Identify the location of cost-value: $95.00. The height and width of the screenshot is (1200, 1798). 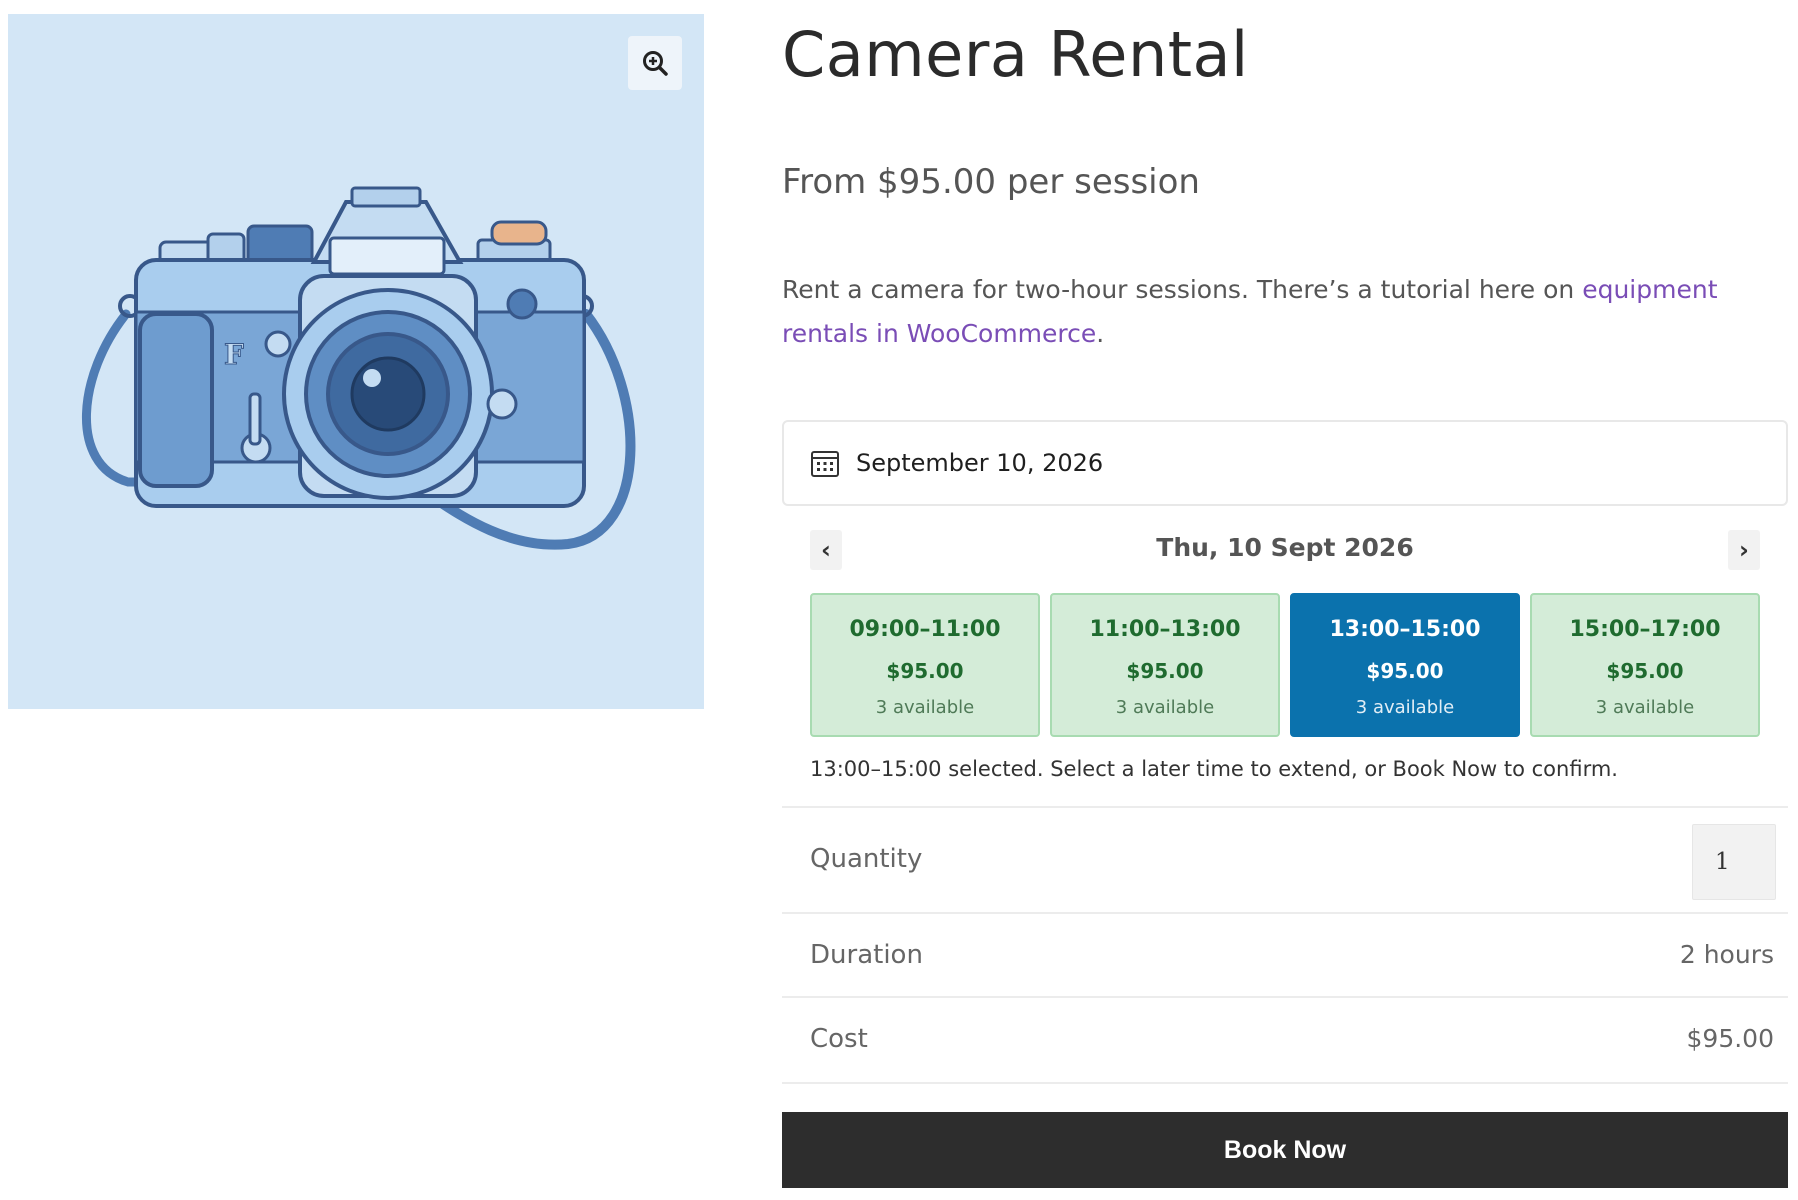
(1730, 1038).